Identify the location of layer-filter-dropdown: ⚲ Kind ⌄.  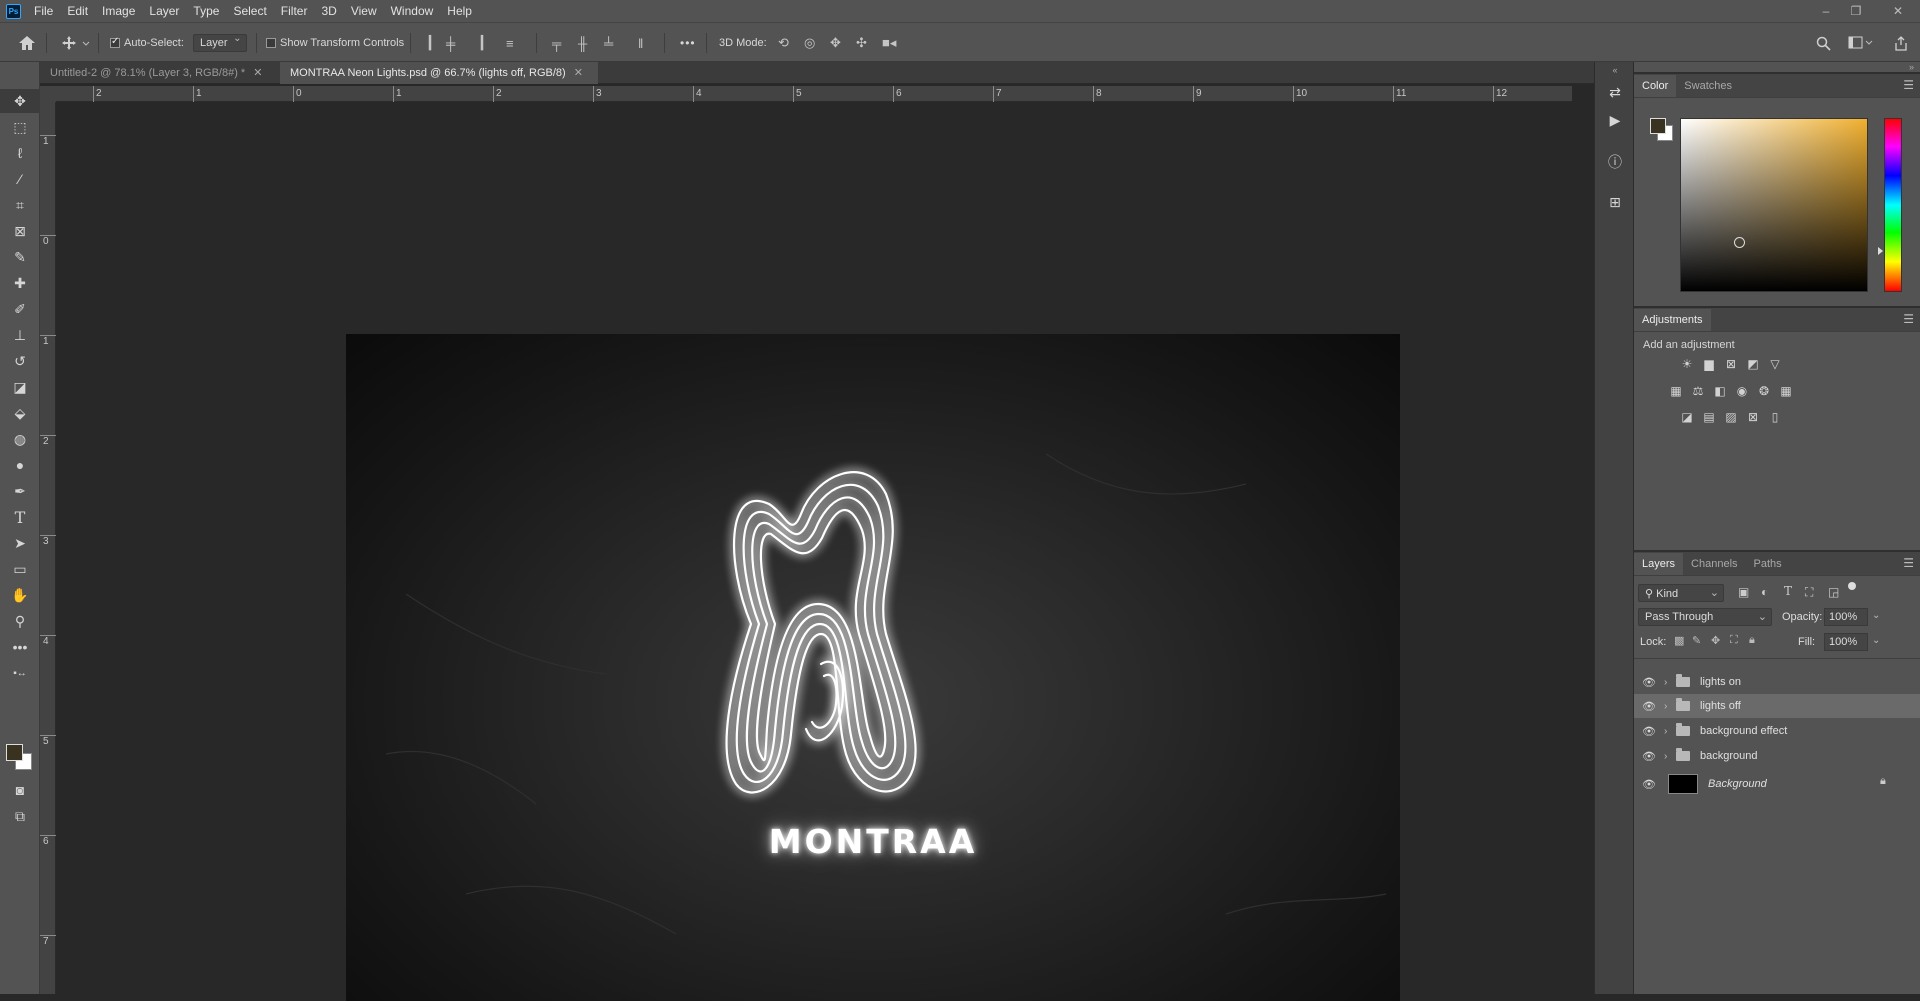
(1681, 593).